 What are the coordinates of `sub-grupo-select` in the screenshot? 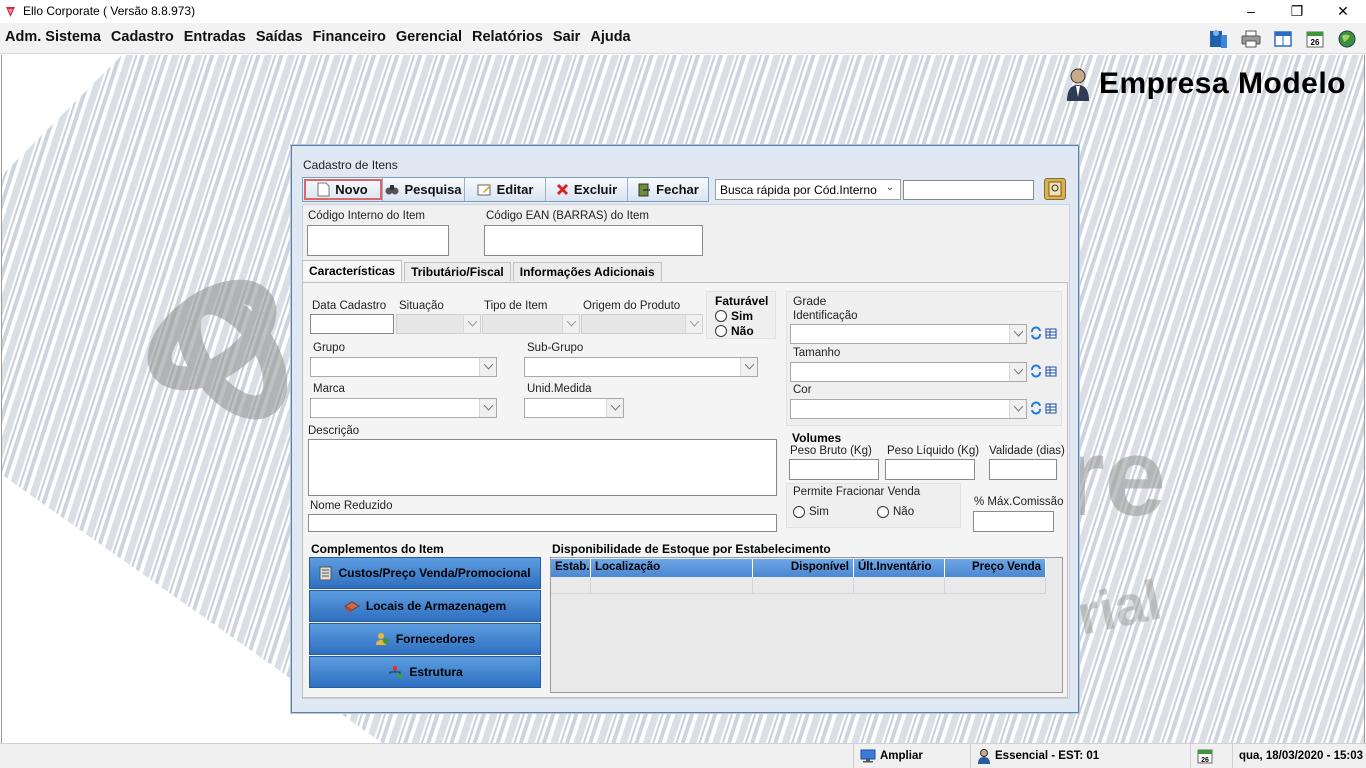 It's located at (641, 367).